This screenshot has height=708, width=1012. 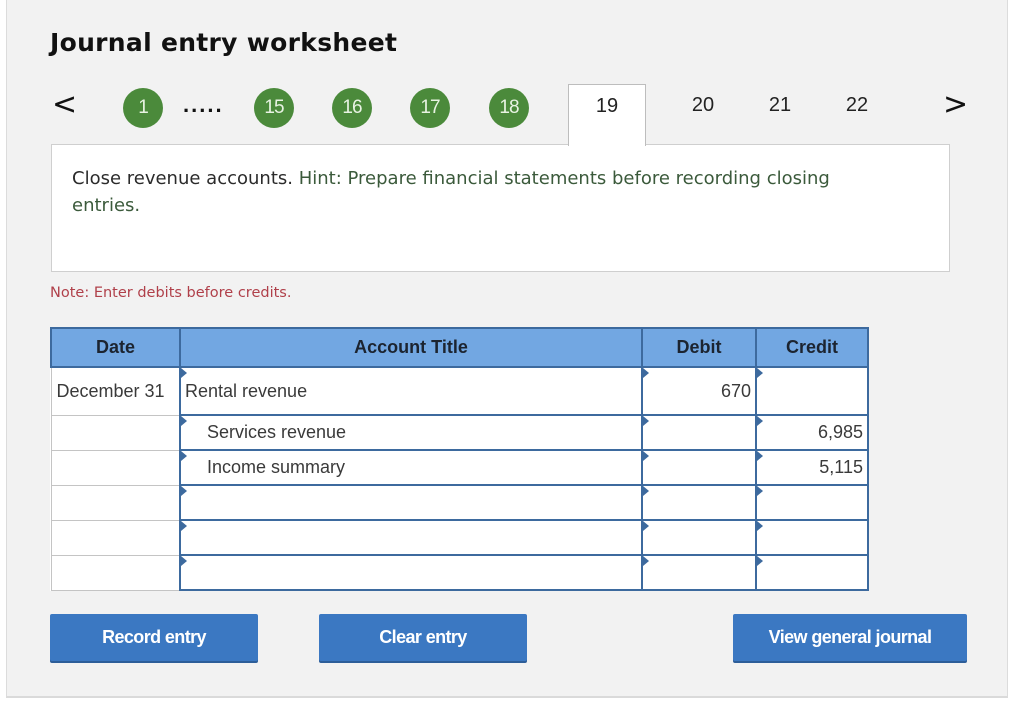 What do you see at coordinates (171, 293) in the screenshot?
I see `note-text: Note: Enter debits before credits.` at bounding box center [171, 293].